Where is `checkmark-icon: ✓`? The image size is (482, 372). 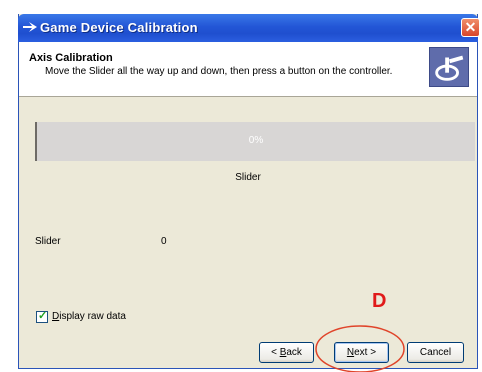
checkmark-icon: ✓ is located at coordinates (43, 316).